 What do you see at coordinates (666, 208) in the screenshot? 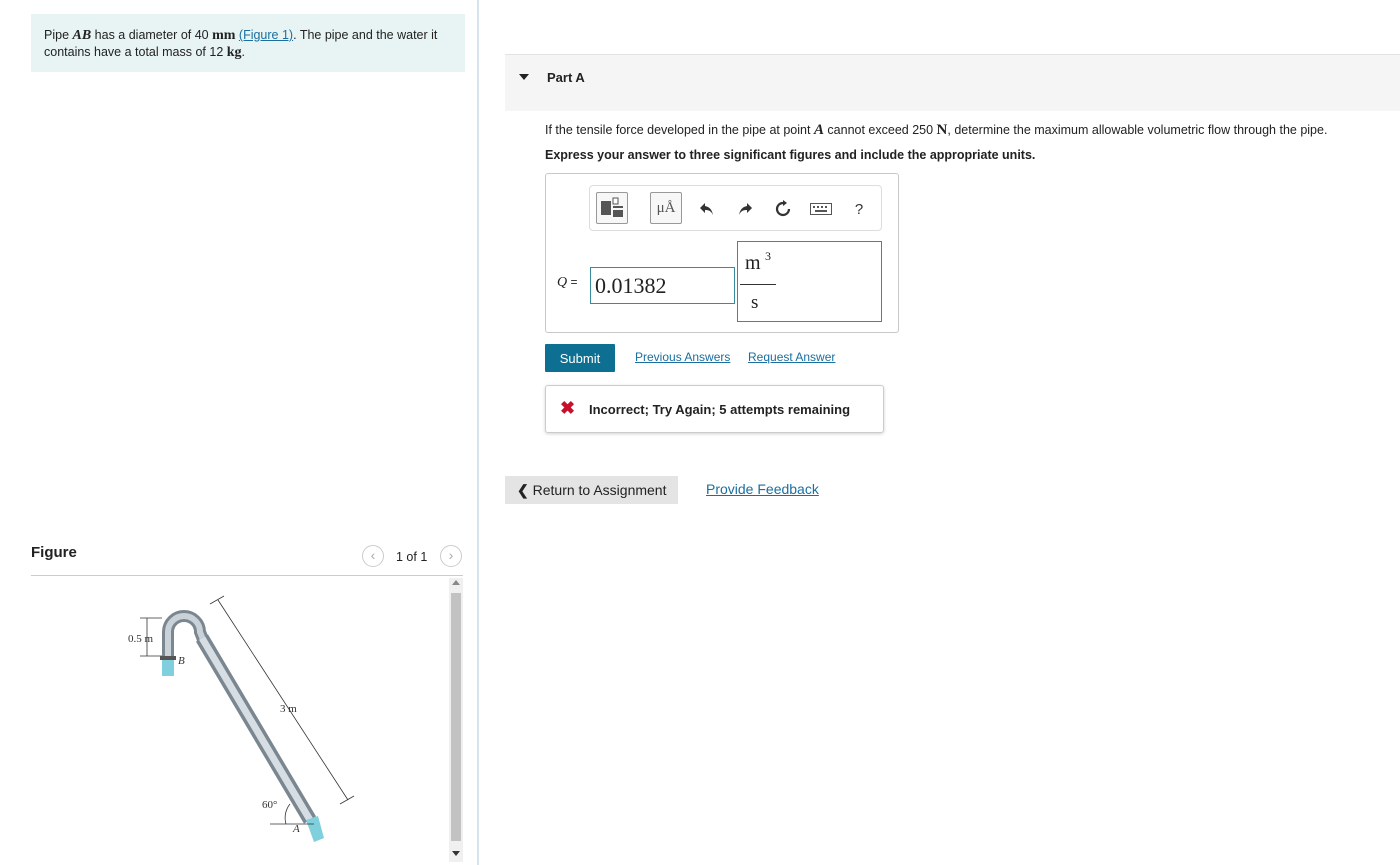
I see `units-button: μÅ` at bounding box center [666, 208].